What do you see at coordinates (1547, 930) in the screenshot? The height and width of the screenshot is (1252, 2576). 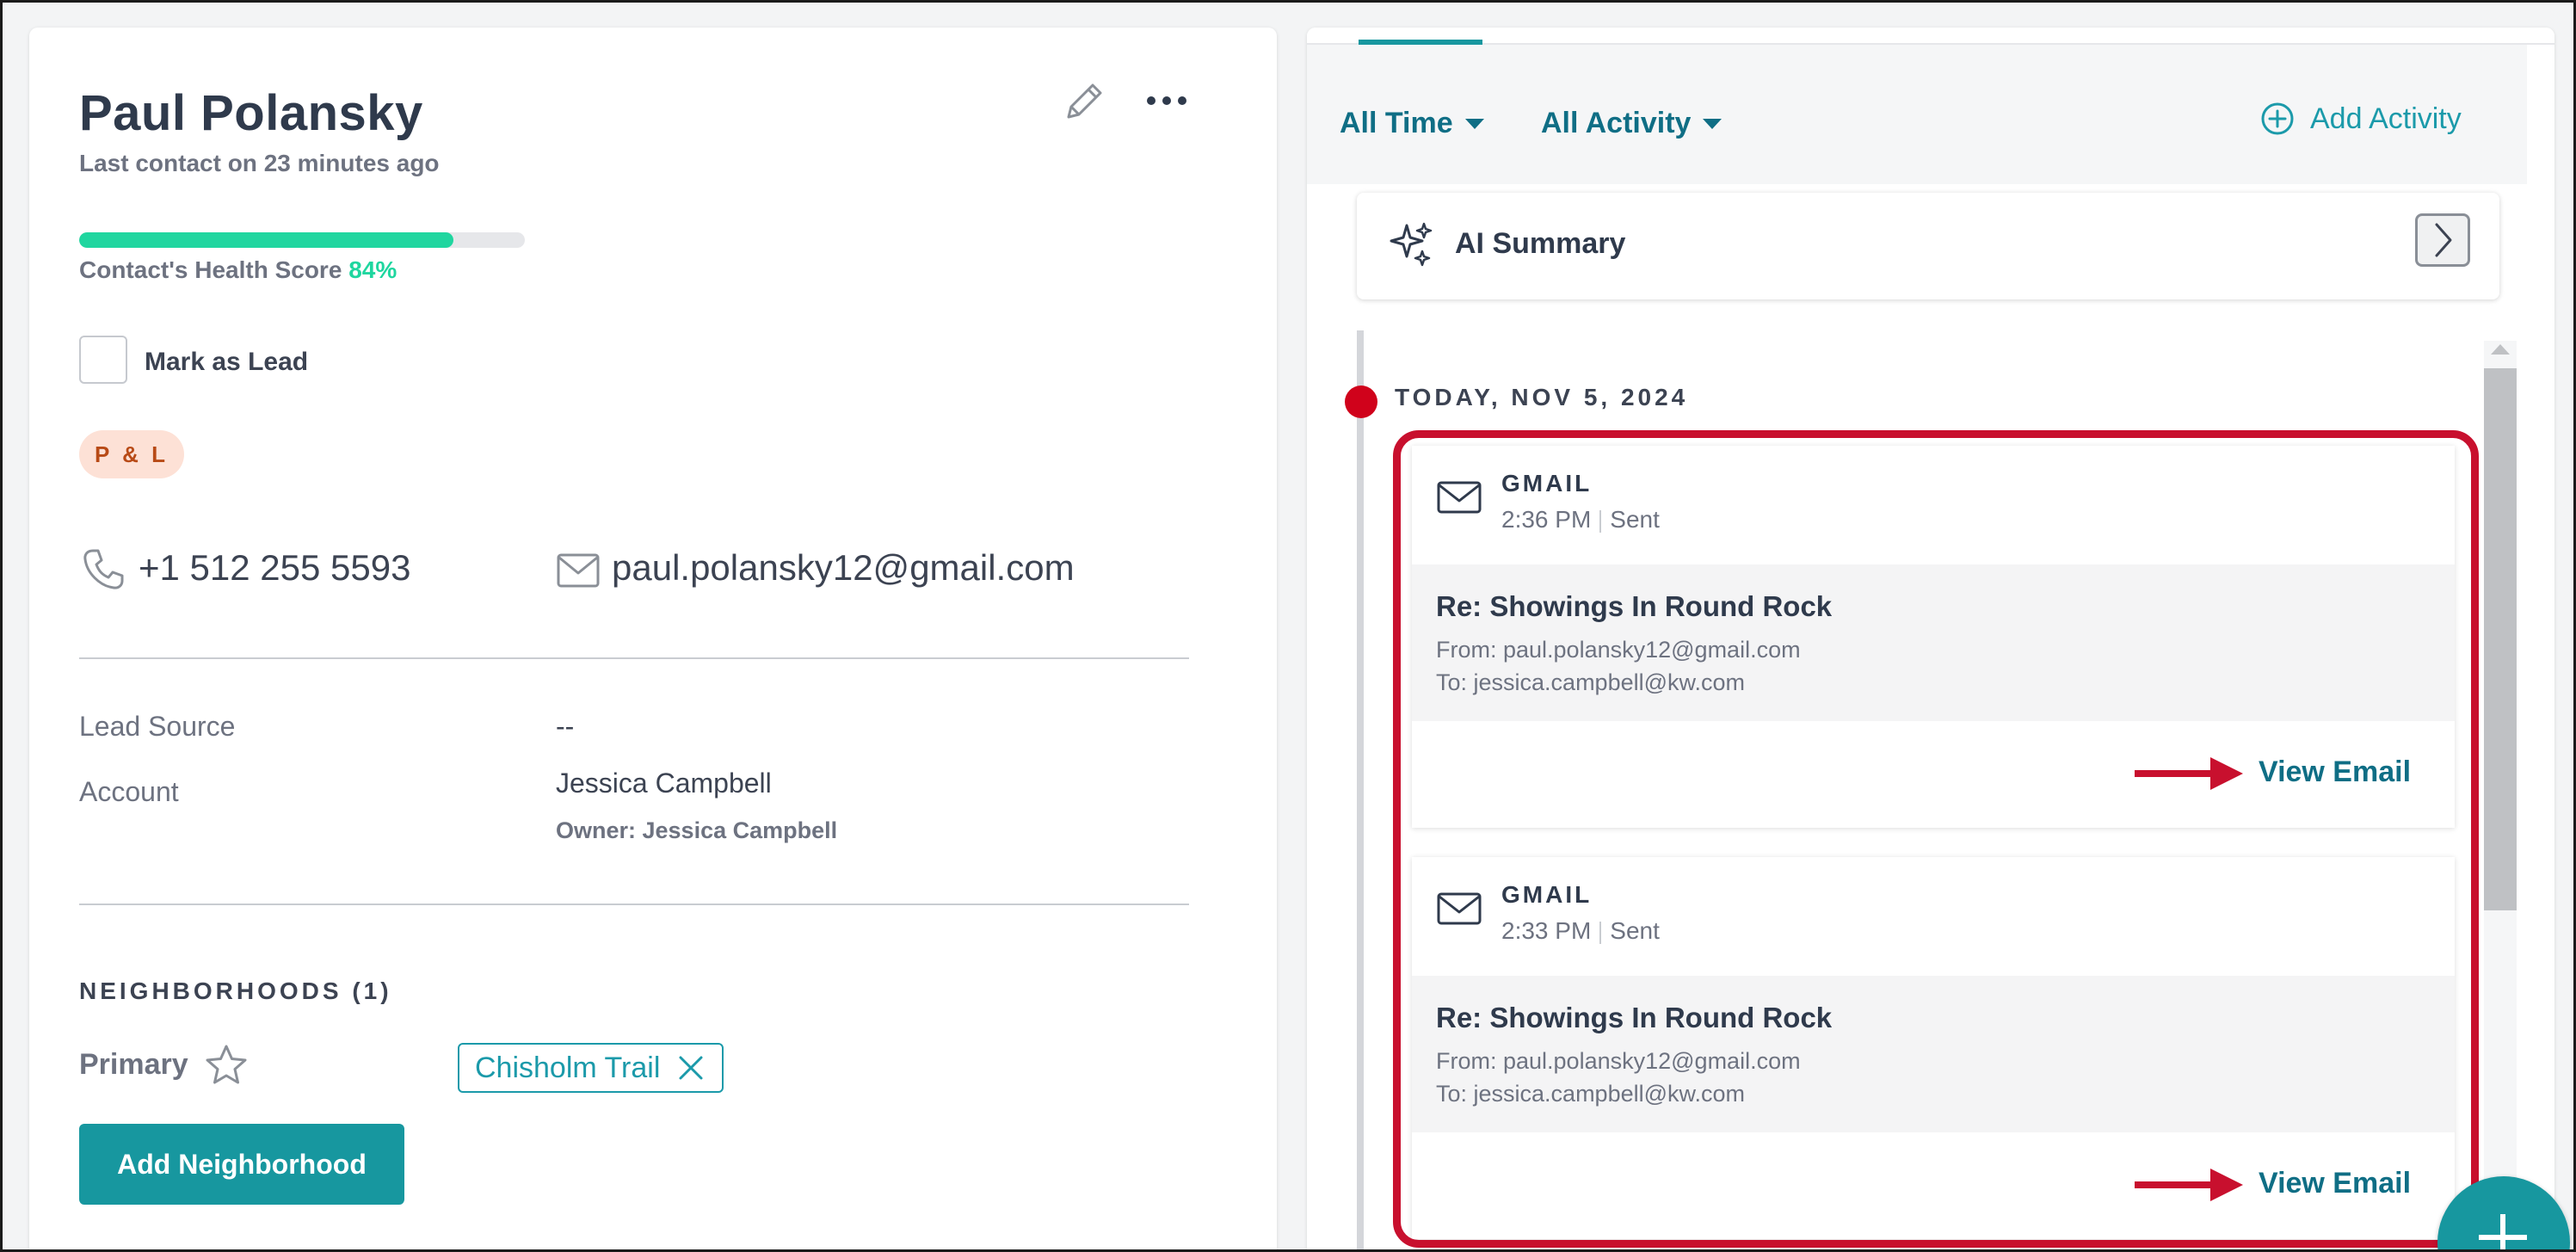 I see `email-time: 2:33 PM` at bounding box center [1547, 930].